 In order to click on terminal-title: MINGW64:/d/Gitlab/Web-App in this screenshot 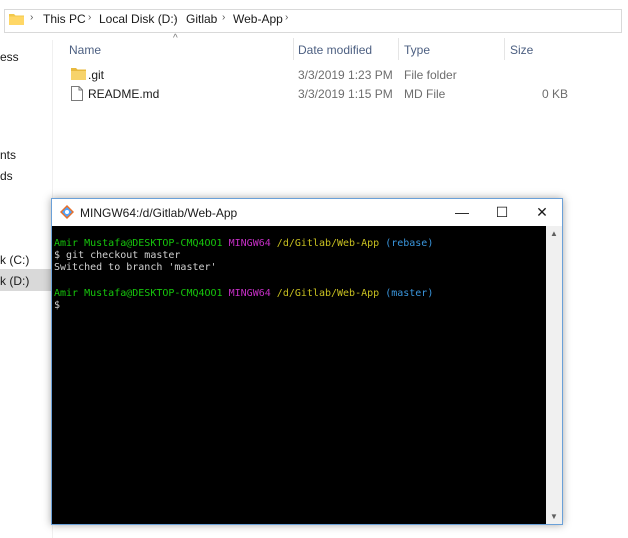, I will do `click(159, 213)`.